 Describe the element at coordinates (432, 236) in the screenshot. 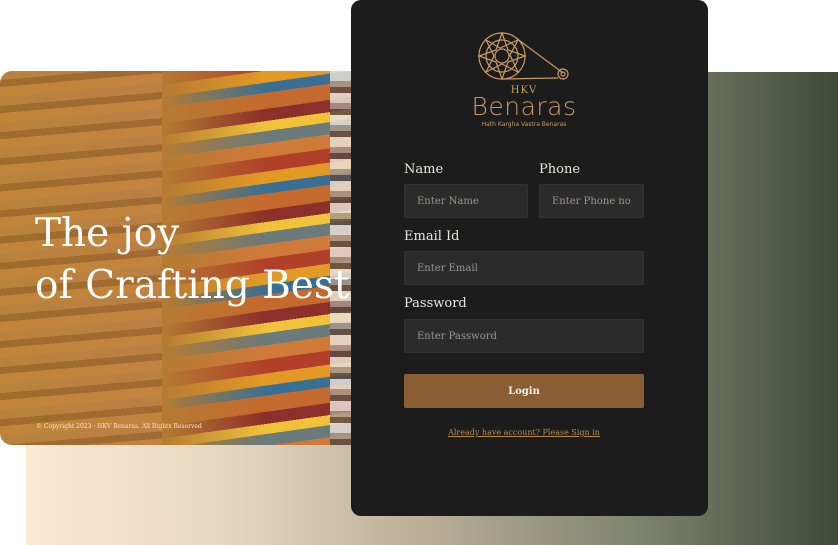

I see `email-label: Email Id` at that location.